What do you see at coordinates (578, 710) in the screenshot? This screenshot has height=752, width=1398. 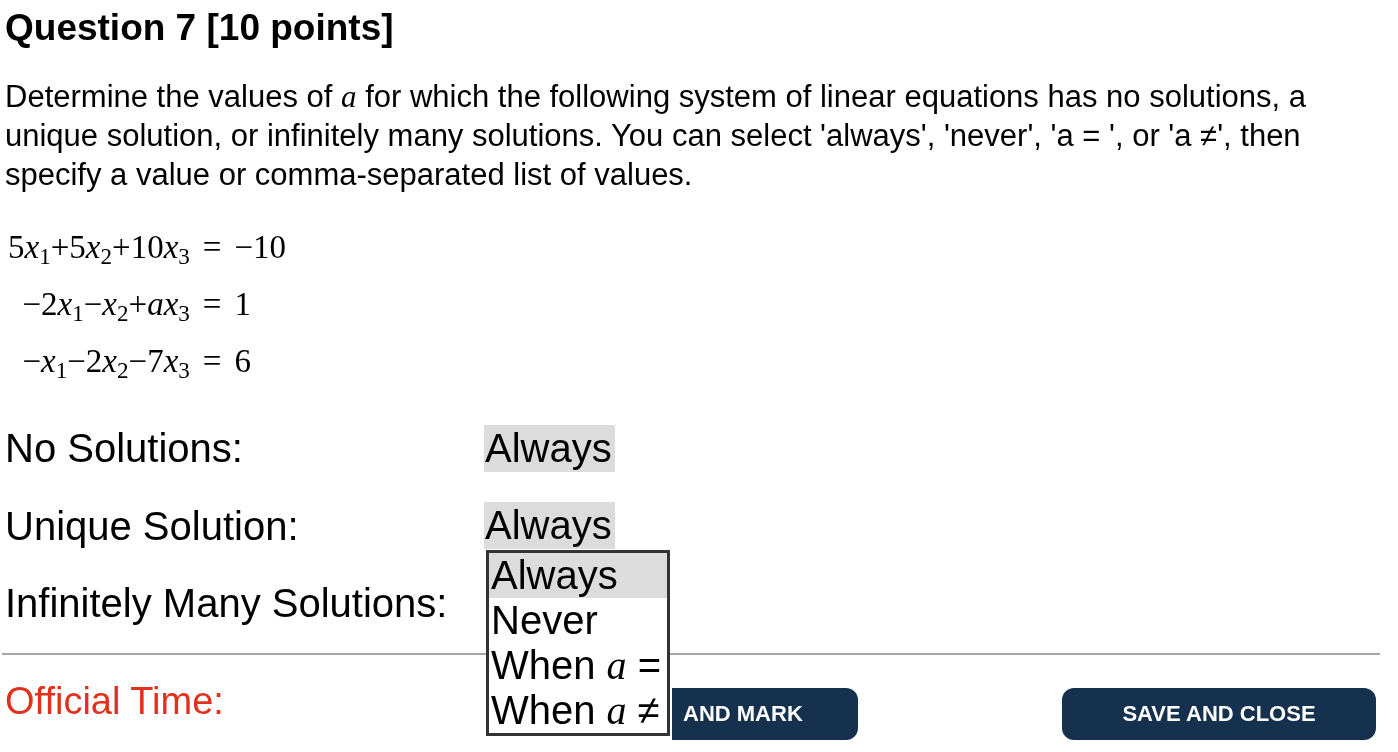 I see `dropdown-option: When a ≠` at bounding box center [578, 710].